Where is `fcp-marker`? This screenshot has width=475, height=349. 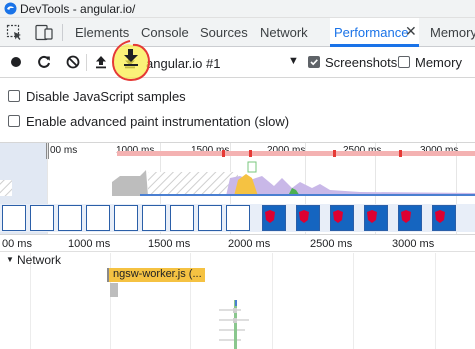
fcp-marker is located at coordinates (252, 167).